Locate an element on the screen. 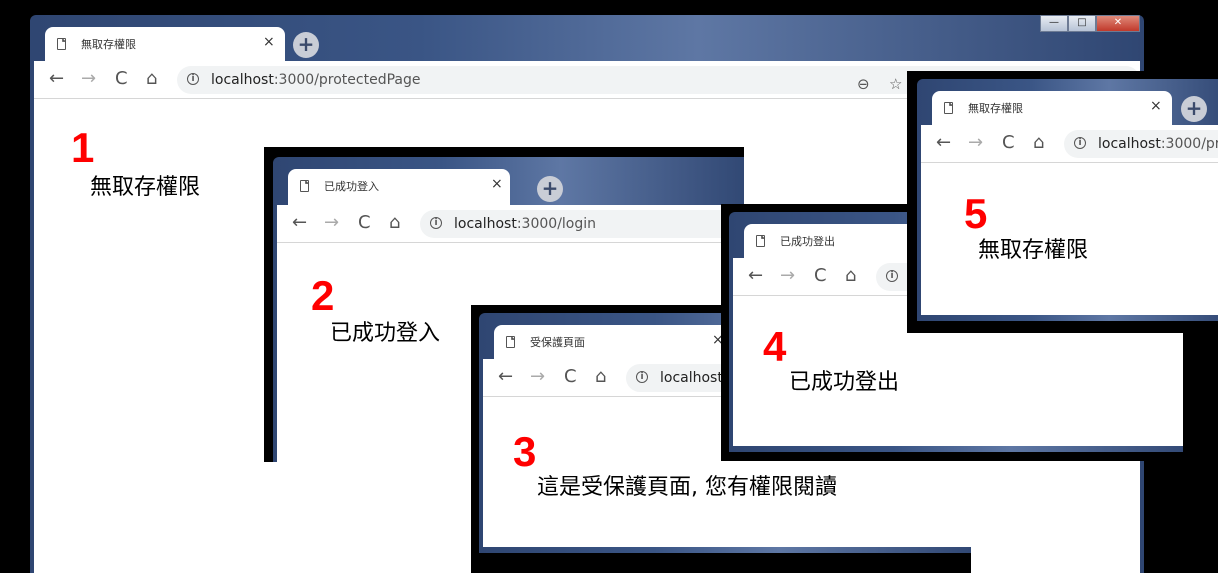 The width and height of the screenshot is (1218, 573). url-text: localhost: is located at coordinates (694, 378).